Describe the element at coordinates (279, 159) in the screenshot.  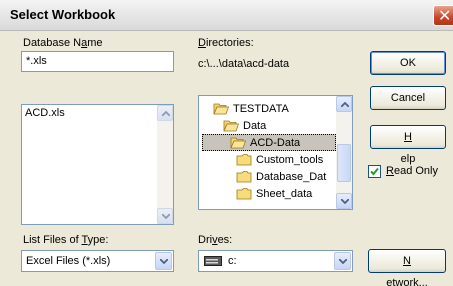
I see `directory-item: Custom_tools` at that location.